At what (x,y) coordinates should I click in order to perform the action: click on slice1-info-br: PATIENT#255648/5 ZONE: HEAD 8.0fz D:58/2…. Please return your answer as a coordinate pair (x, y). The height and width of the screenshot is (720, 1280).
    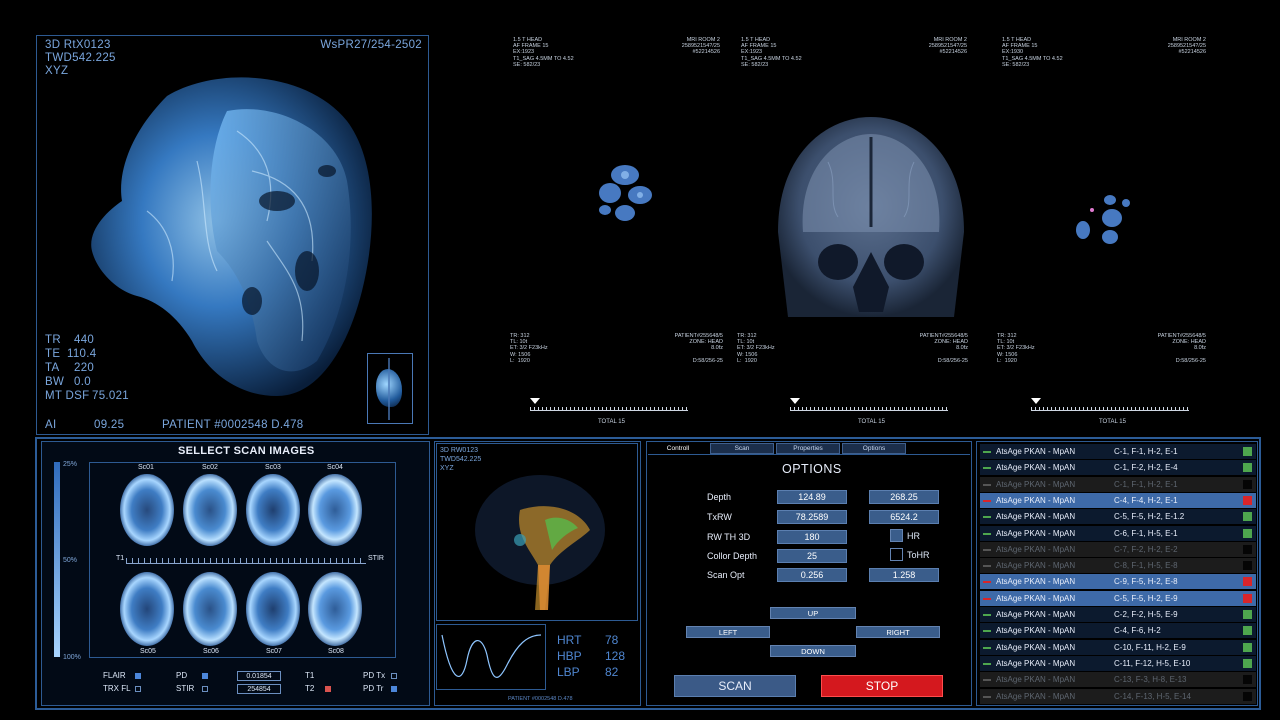
    Looking at the image, I should click on (698, 348).